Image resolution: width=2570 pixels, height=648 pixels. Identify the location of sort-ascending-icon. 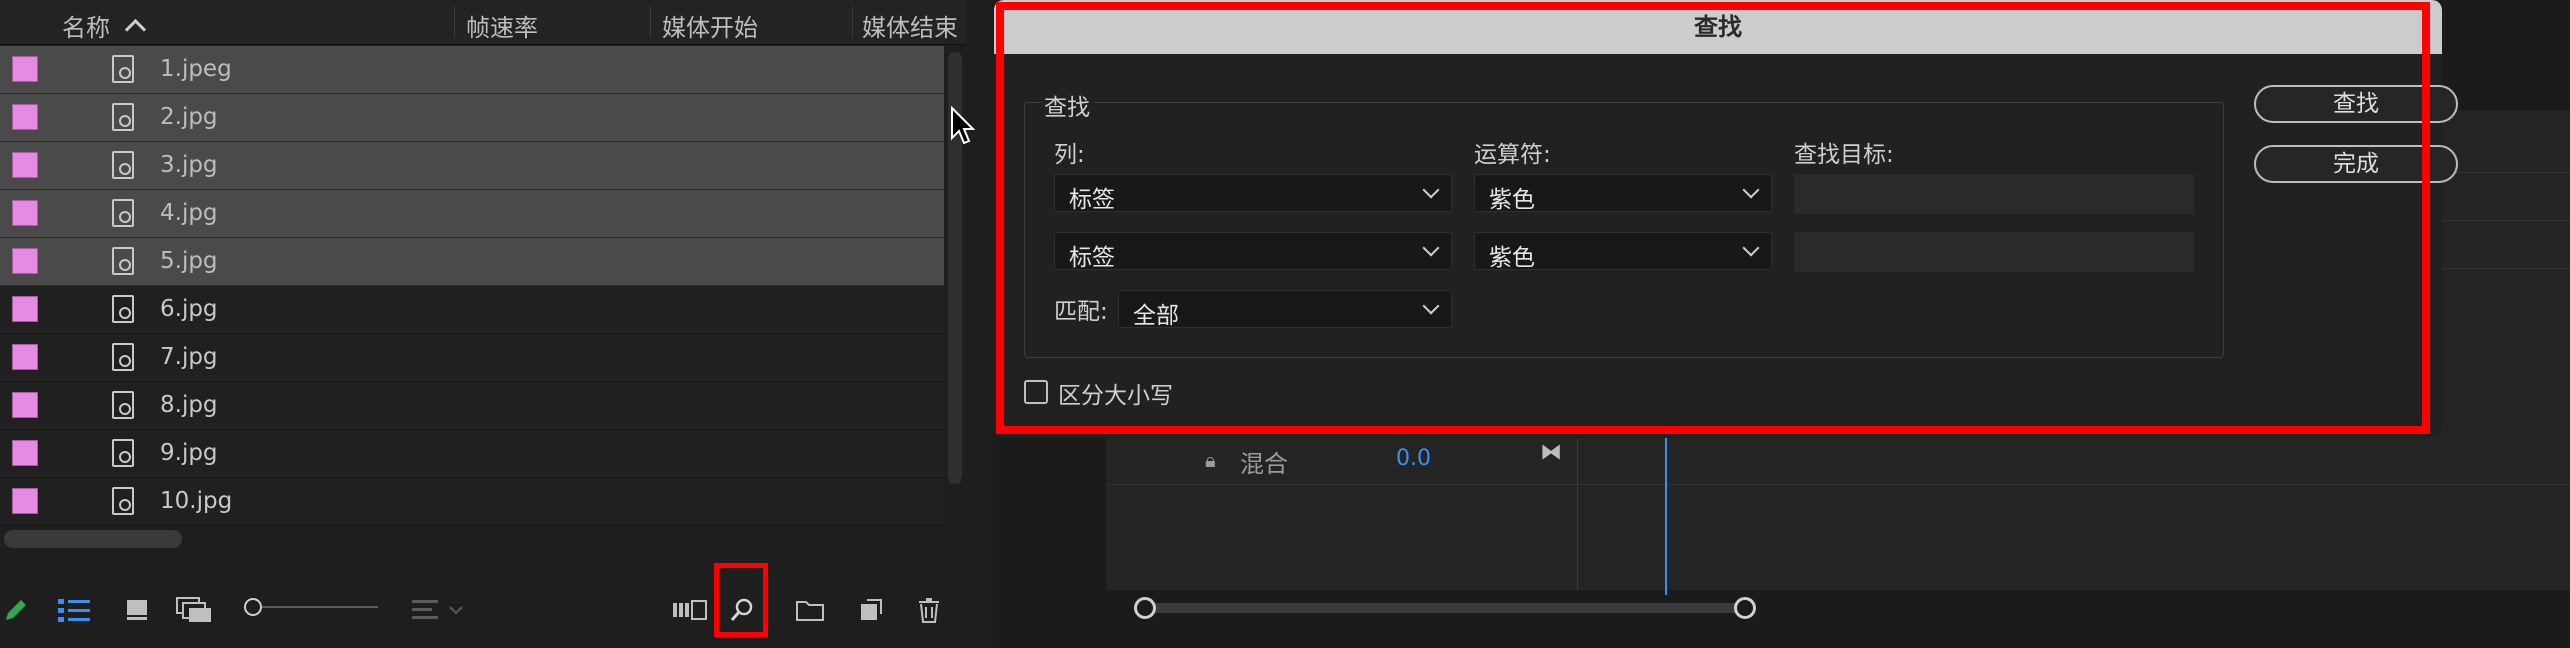
(135, 29).